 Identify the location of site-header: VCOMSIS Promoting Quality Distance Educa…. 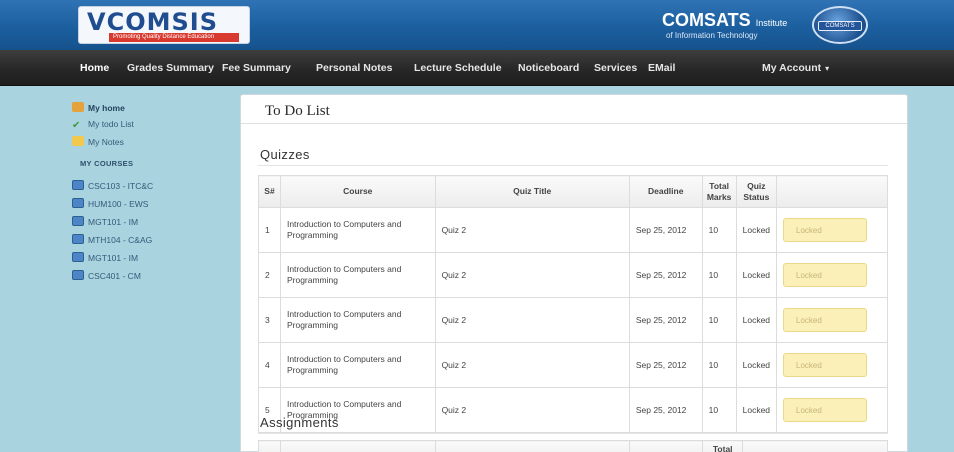
(477, 25).